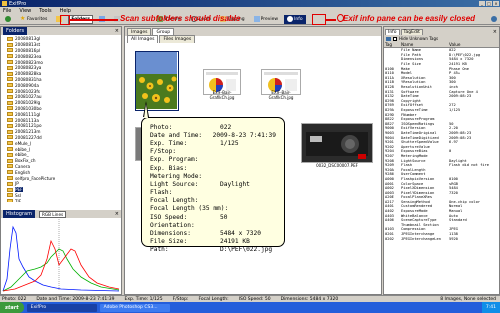  I want to click on histogram-close-icon: ×, so click(118, 214).